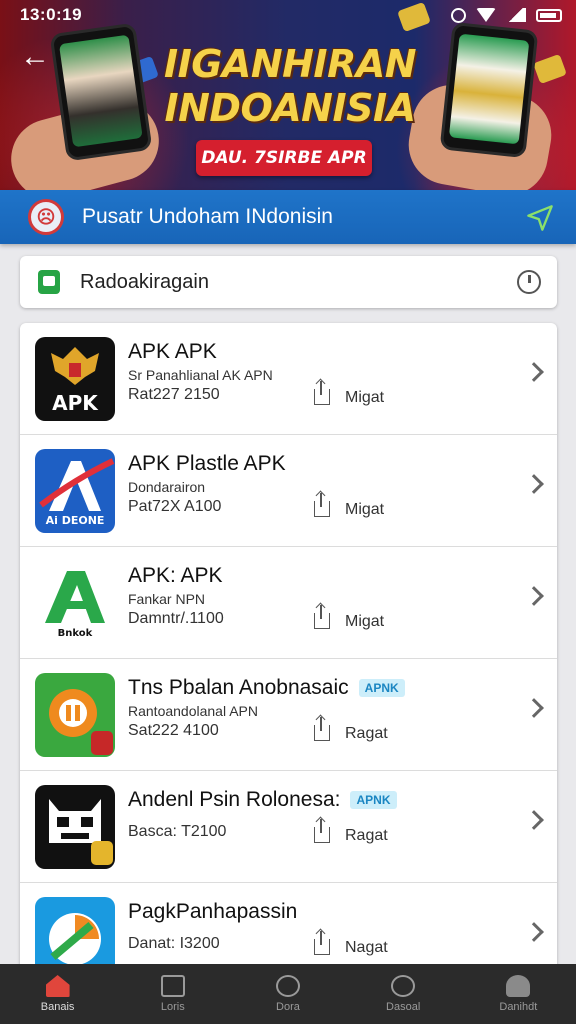 Image resolution: width=576 pixels, height=1024 pixels. Describe the element at coordinates (288, 15) in the screenshot. I see `status-bar: 13:0:19` at that location.